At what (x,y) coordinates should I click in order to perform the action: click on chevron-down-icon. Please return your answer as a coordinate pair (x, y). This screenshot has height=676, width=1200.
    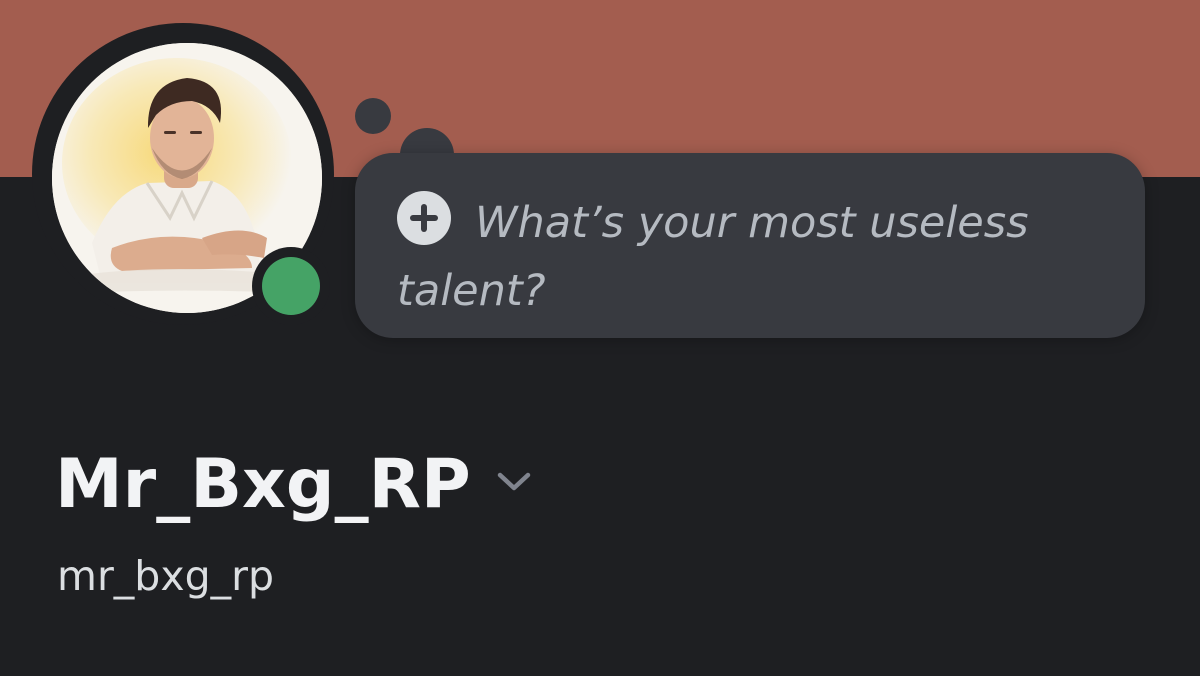
    Looking at the image, I should click on (514, 481).